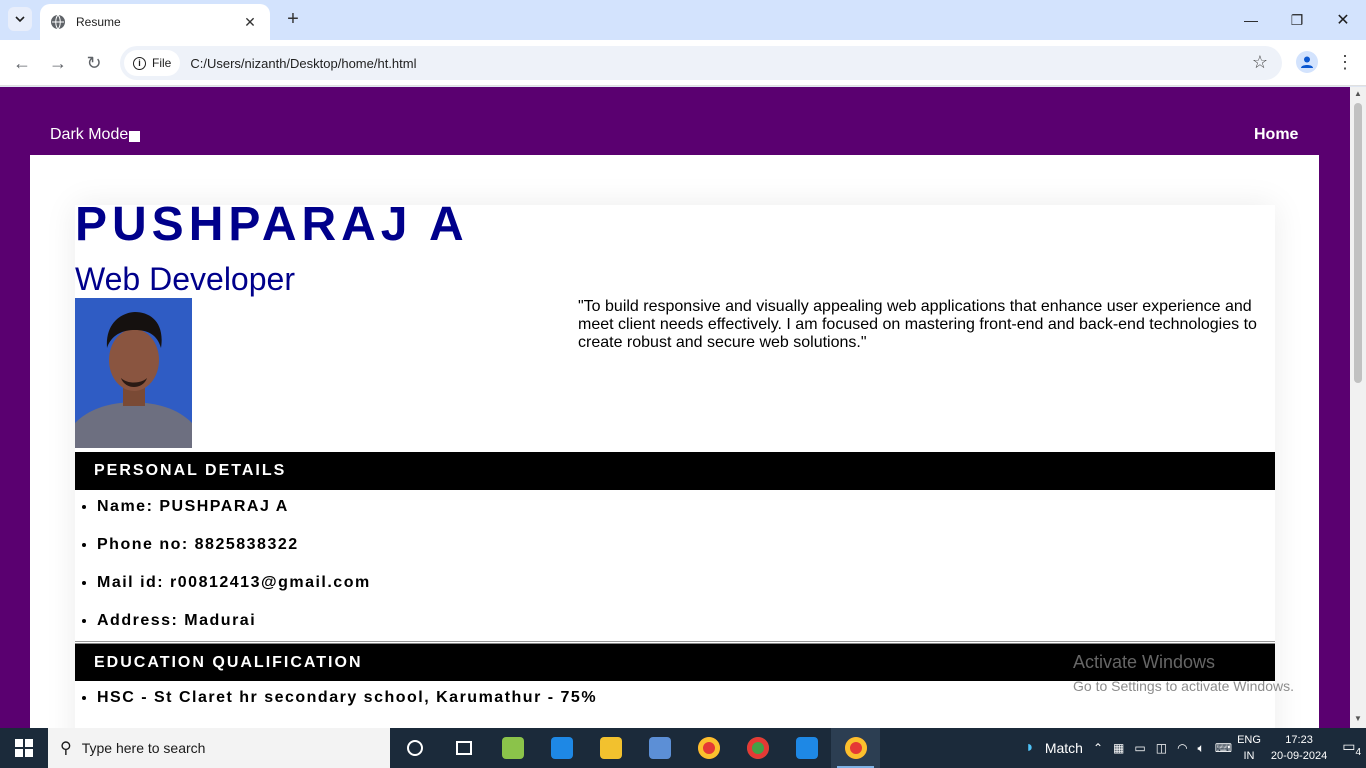 This screenshot has height=768, width=1366. What do you see at coordinates (1161, 748) in the screenshot?
I see `meet-now-icon: ◫` at bounding box center [1161, 748].